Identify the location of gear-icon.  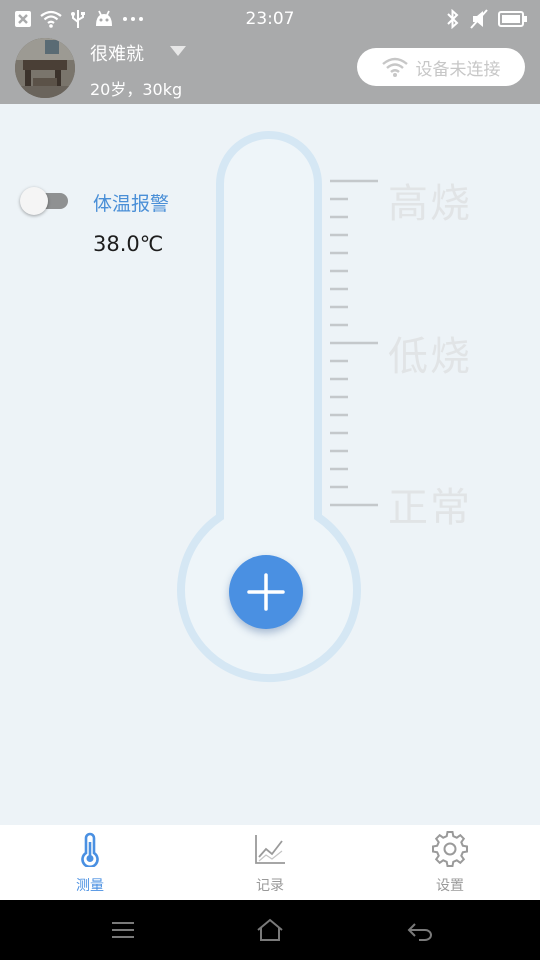
(450, 849).